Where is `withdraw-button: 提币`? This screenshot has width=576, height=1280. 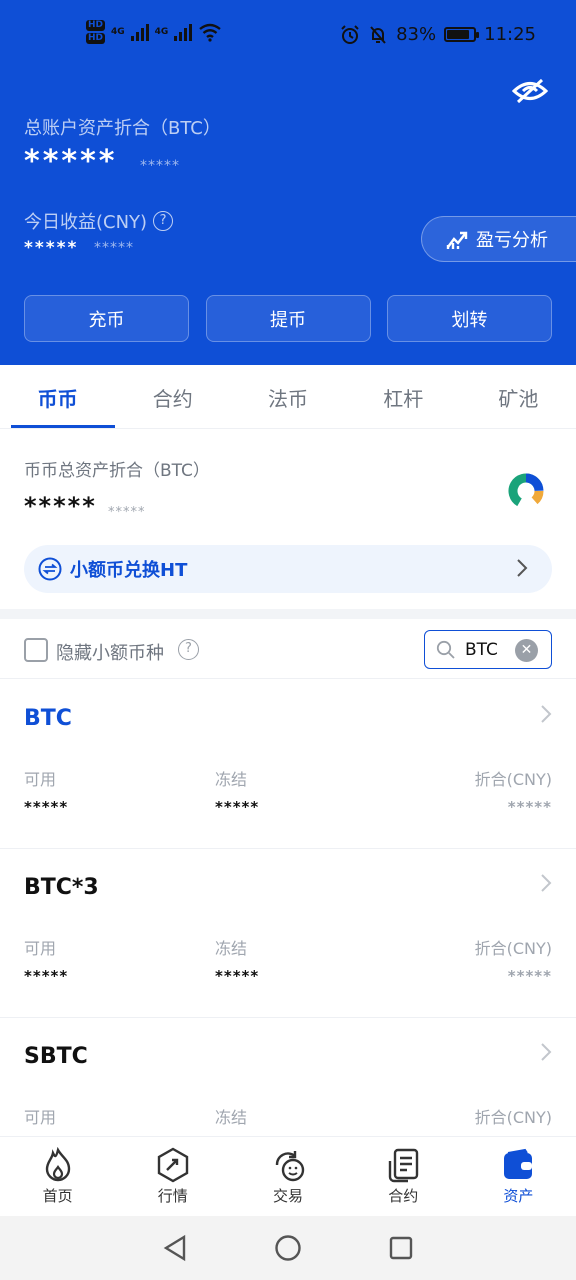 withdraw-button: 提币 is located at coordinates (288, 318).